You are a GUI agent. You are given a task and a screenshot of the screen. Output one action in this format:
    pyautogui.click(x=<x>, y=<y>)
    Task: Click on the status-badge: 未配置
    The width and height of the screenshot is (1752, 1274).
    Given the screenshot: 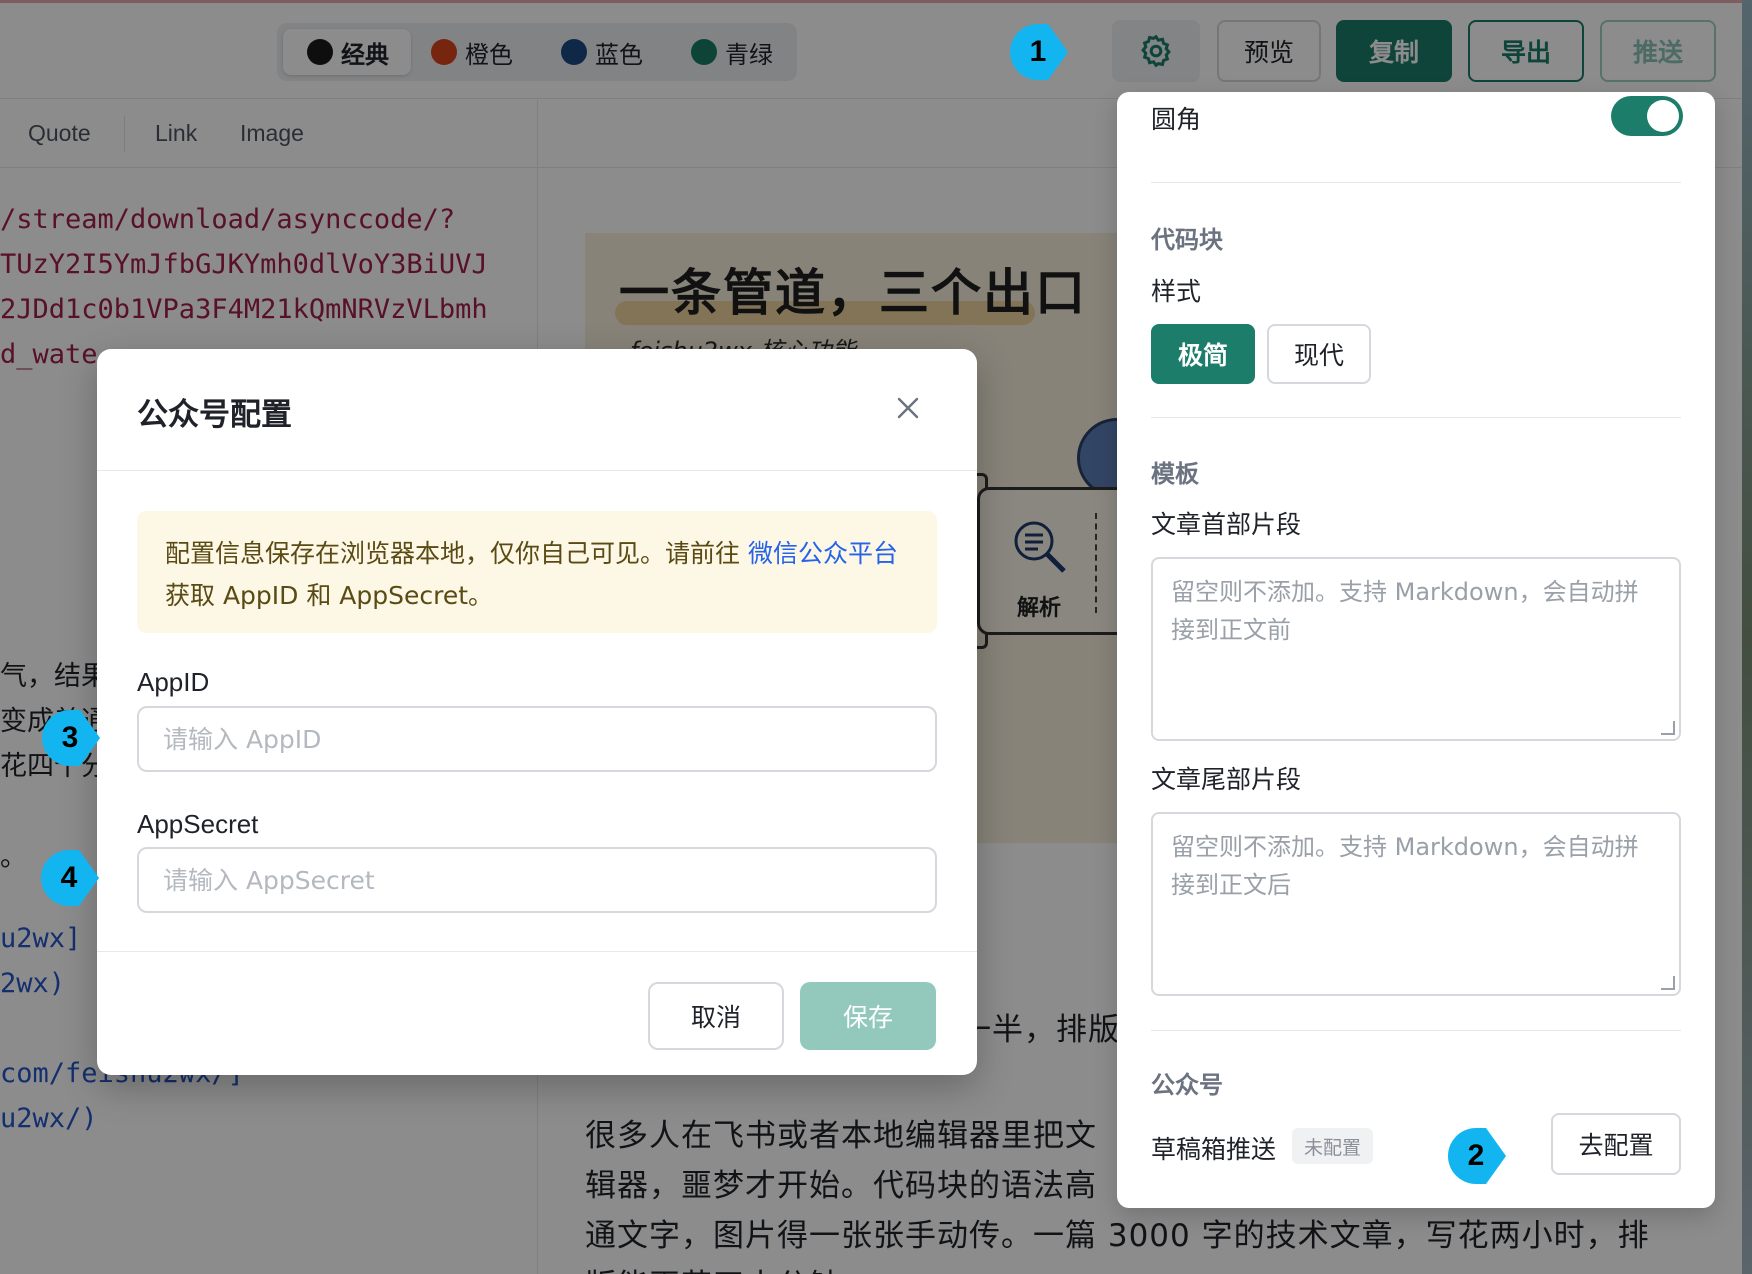 What is the action you would take?
    pyautogui.click(x=1333, y=1146)
    